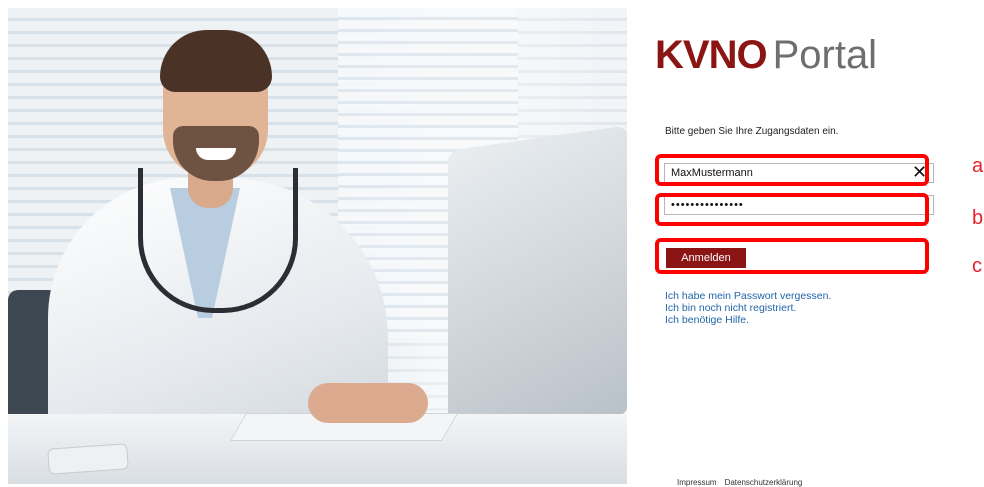 This screenshot has height=487, width=984. What do you see at coordinates (977, 266) in the screenshot?
I see `annotation-label-c: c` at bounding box center [977, 266].